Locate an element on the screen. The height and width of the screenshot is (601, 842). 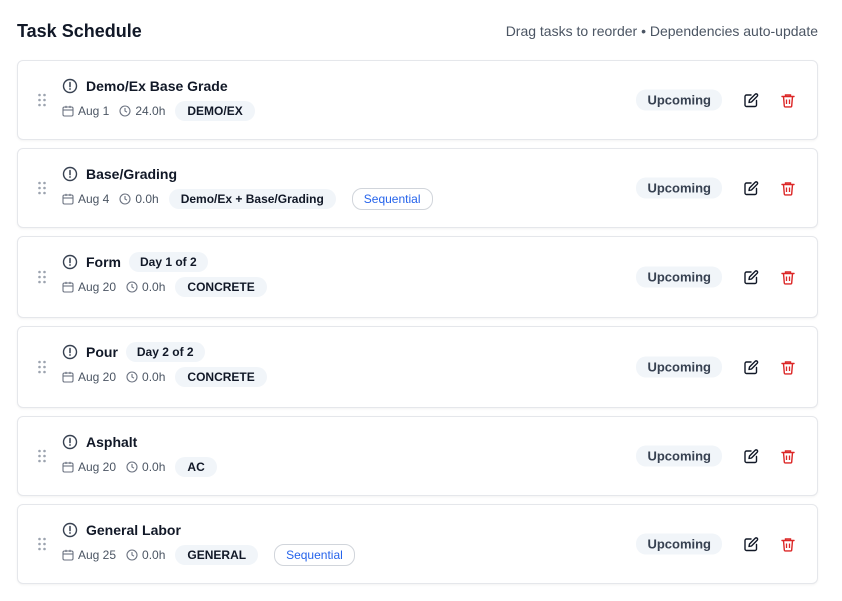
task-tag: GENERAL is located at coordinates (217, 555).